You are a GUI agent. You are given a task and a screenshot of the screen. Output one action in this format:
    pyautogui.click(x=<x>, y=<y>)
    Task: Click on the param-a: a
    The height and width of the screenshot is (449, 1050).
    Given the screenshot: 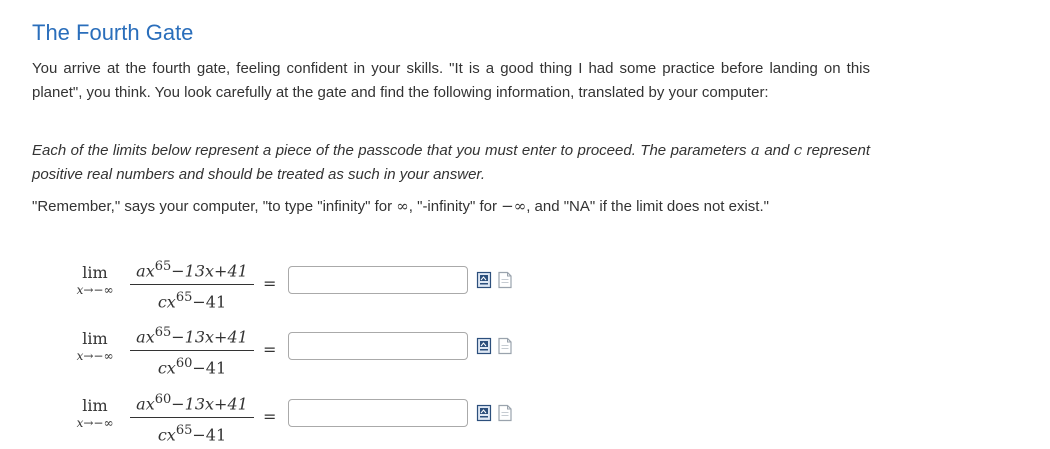 What is the action you would take?
    pyautogui.click(x=755, y=150)
    